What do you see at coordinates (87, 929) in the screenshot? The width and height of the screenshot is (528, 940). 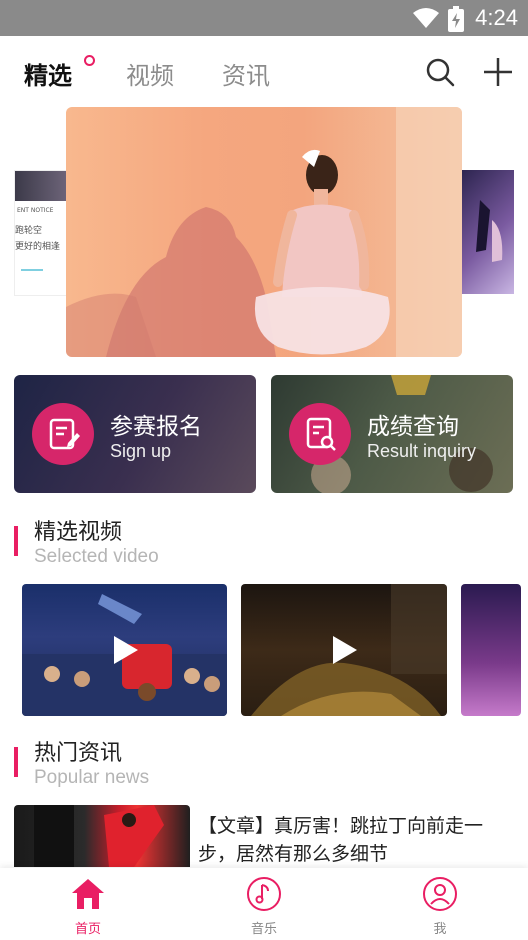 I see `nav-home-label: 首页` at bounding box center [87, 929].